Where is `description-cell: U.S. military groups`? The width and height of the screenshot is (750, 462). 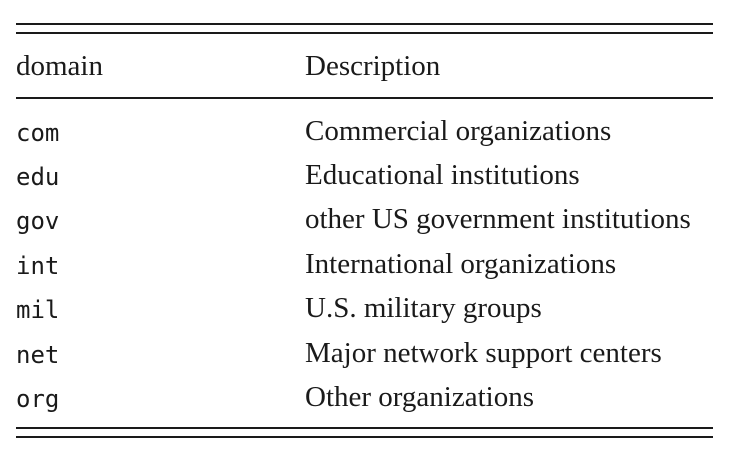
description-cell: U.S. military groups is located at coordinates (423, 308).